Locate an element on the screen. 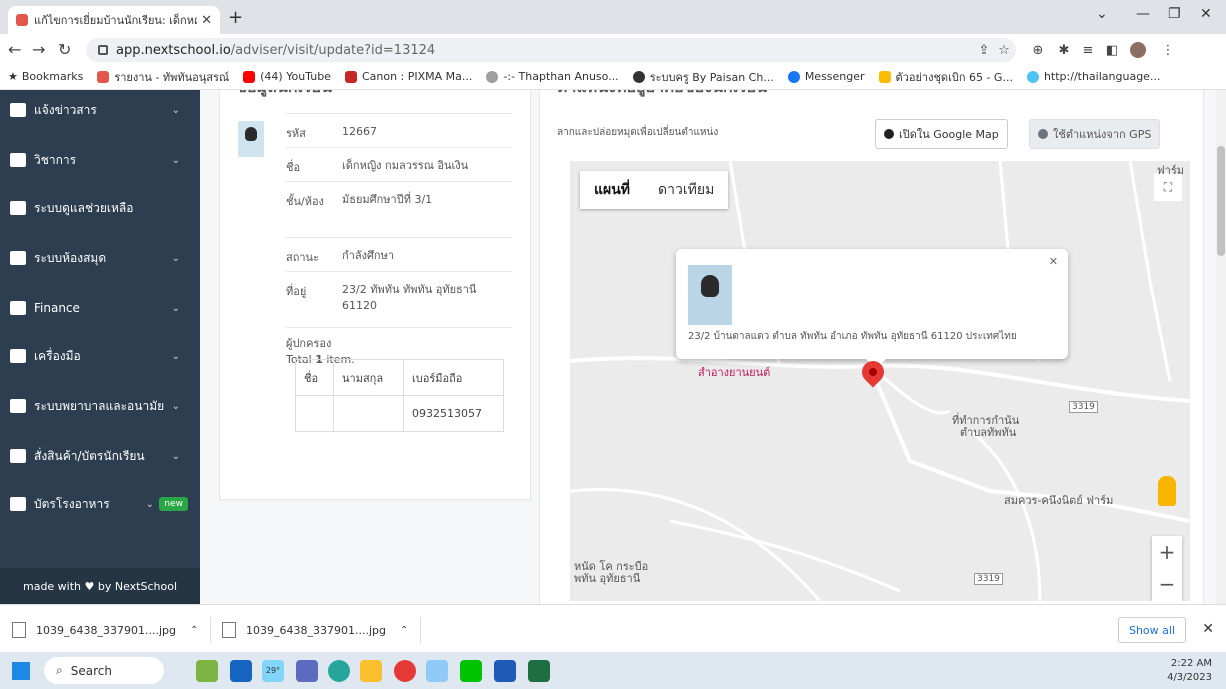 This screenshot has height=689, width=1226. minimize-button: — is located at coordinates (1143, 14).